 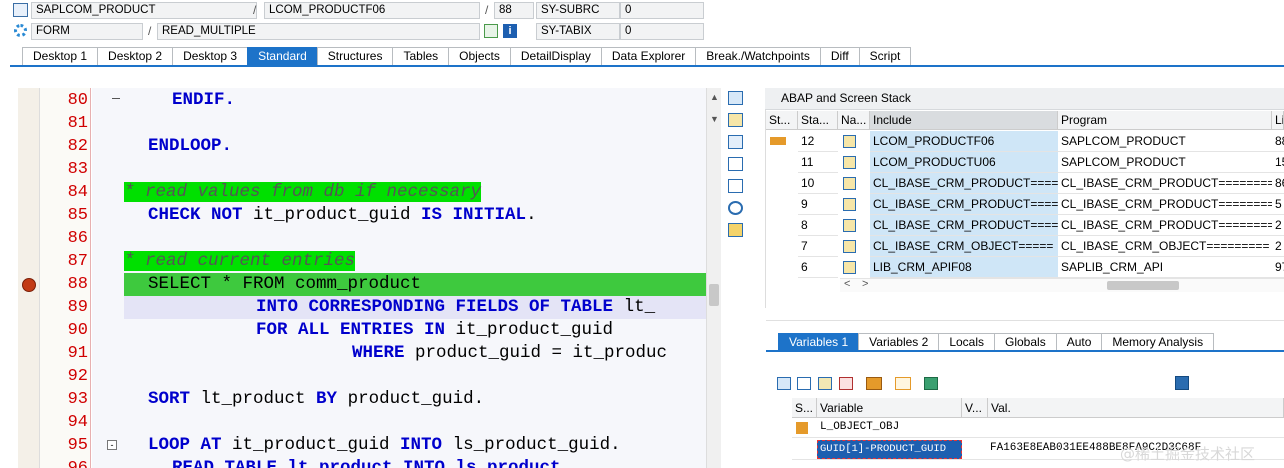 What do you see at coordinates (203, 100) in the screenshot?
I see `code-line: ENDIF.` at bounding box center [203, 100].